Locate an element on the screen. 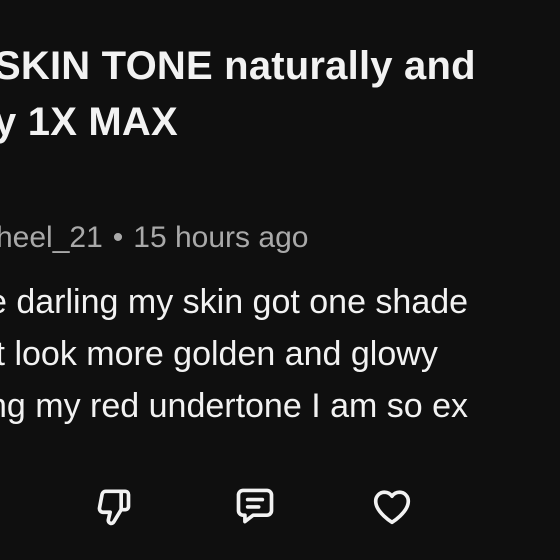 The width and height of the screenshot is (560, 560). comment-line-2: it look more golden and glowy is located at coordinates (219, 354).